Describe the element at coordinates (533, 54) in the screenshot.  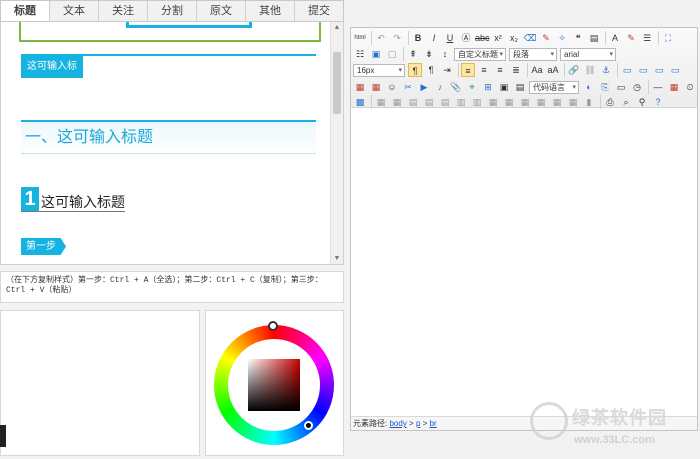
I see `paragraph-select: 段落` at that location.